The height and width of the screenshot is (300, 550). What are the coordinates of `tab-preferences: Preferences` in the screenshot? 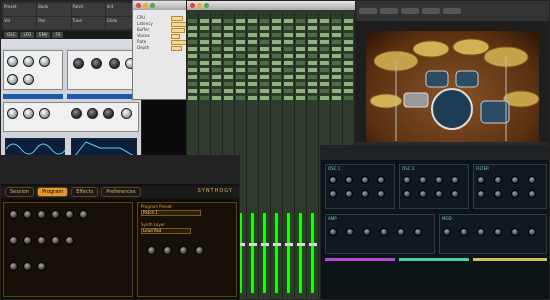 It's located at (121, 192).